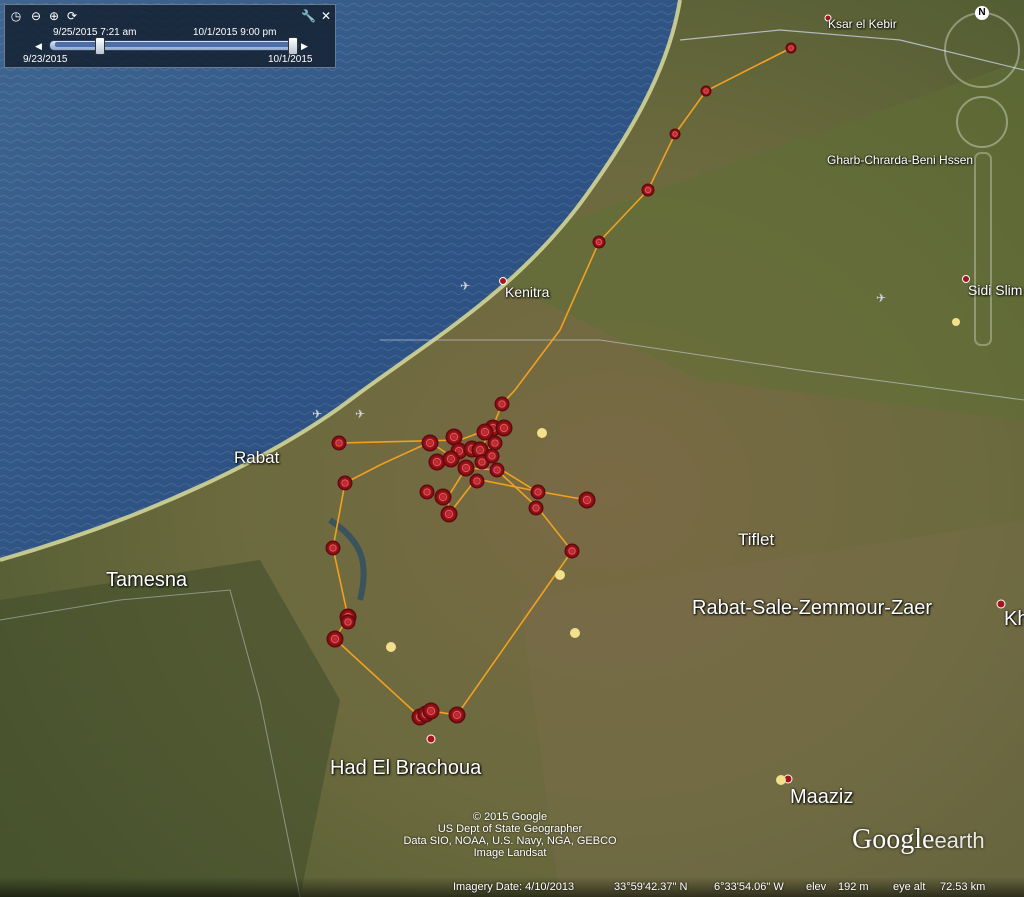 Image resolution: width=1024 pixels, height=897 pixels. I want to click on imagery-date: Imagery Date: 4/10/2013, so click(514, 887).